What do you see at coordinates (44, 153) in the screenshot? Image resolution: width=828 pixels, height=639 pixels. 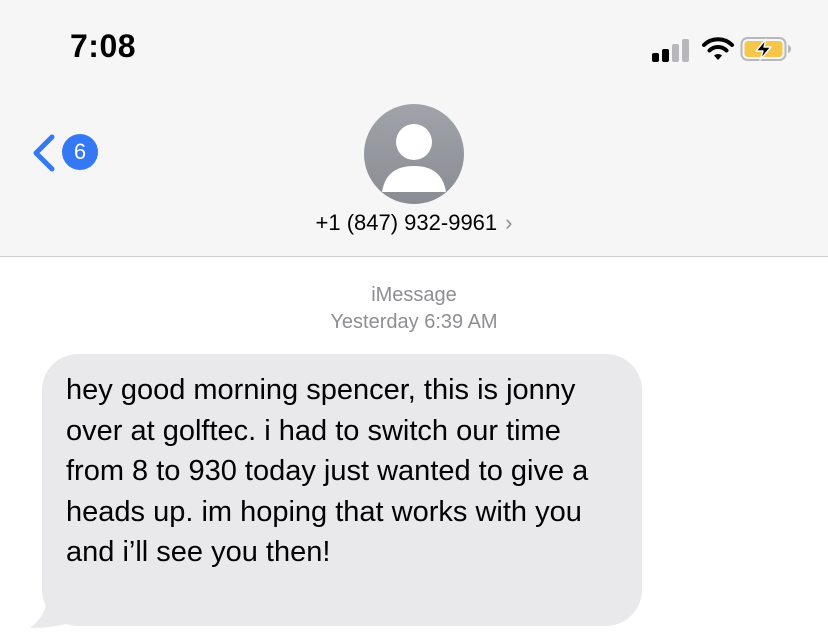 I see `chevron-left-icon` at bounding box center [44, 153].